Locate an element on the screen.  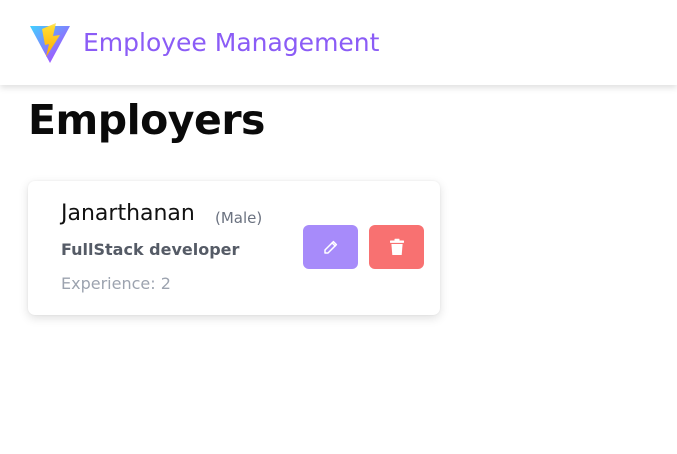
delete-employee-button is located at coordinates (396, 247).